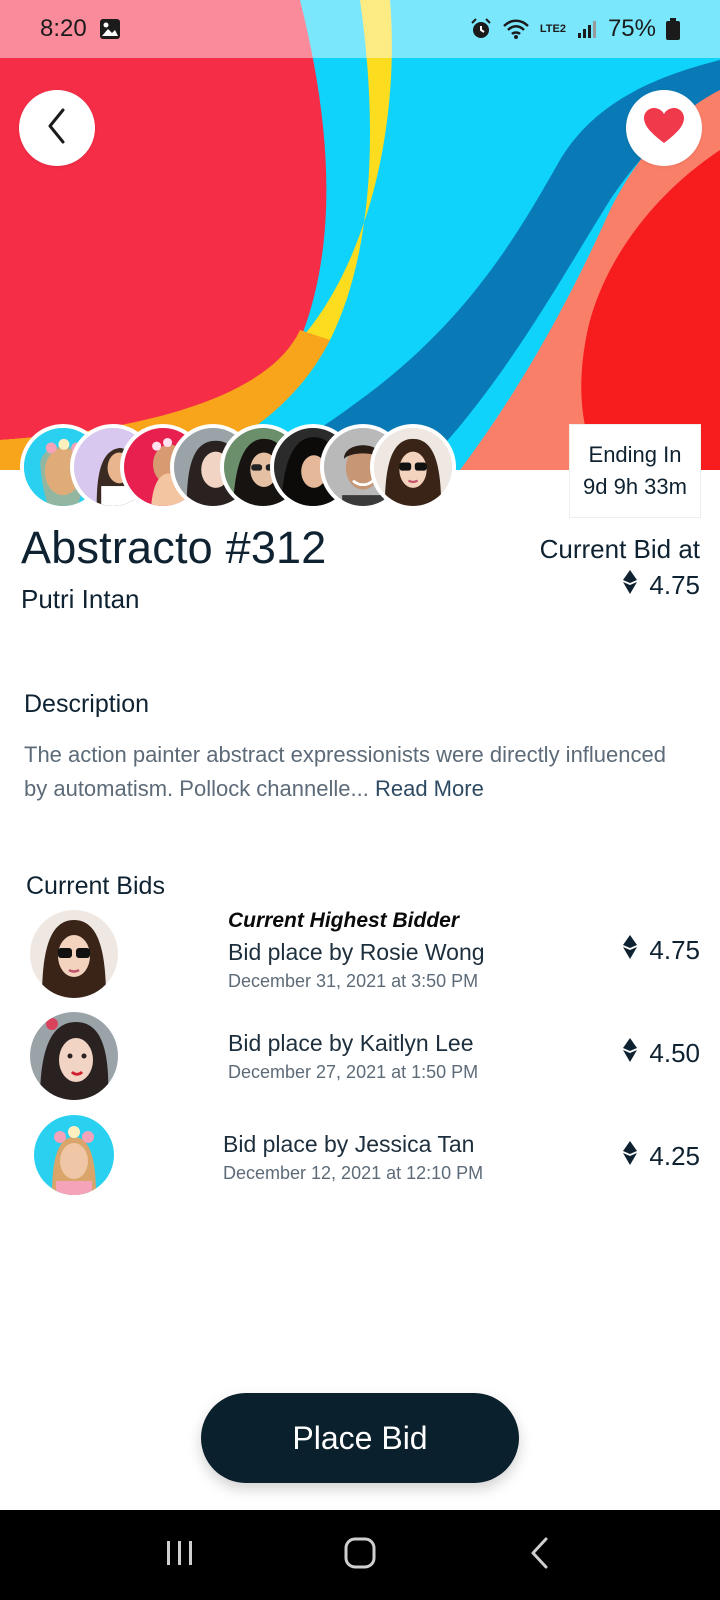  What do you see at coordinates (63, 28) in the screenshot?
I see `status-time: 8:20` at bounding box center [63, 28].